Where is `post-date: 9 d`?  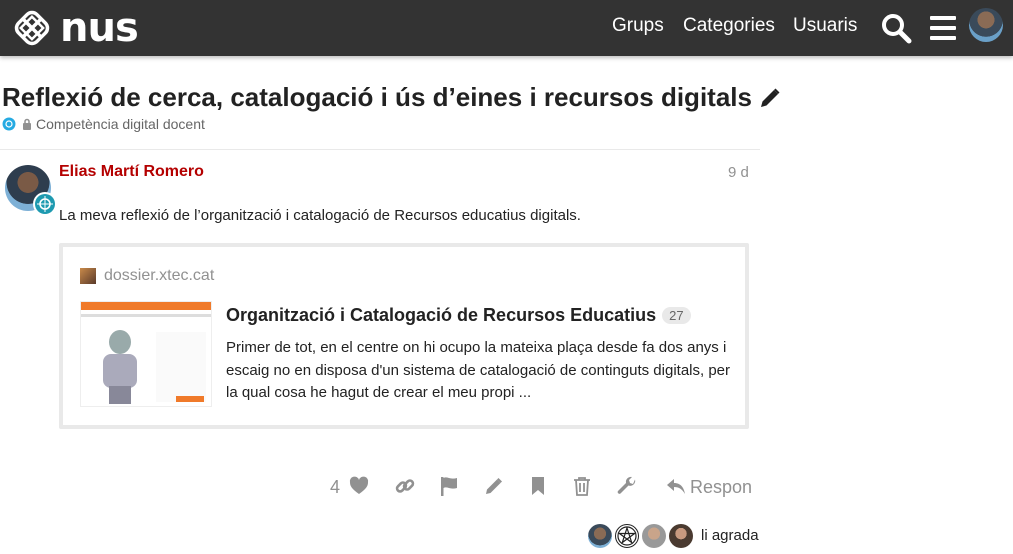 post-date: 9 d is located at coordinates (738, 172).